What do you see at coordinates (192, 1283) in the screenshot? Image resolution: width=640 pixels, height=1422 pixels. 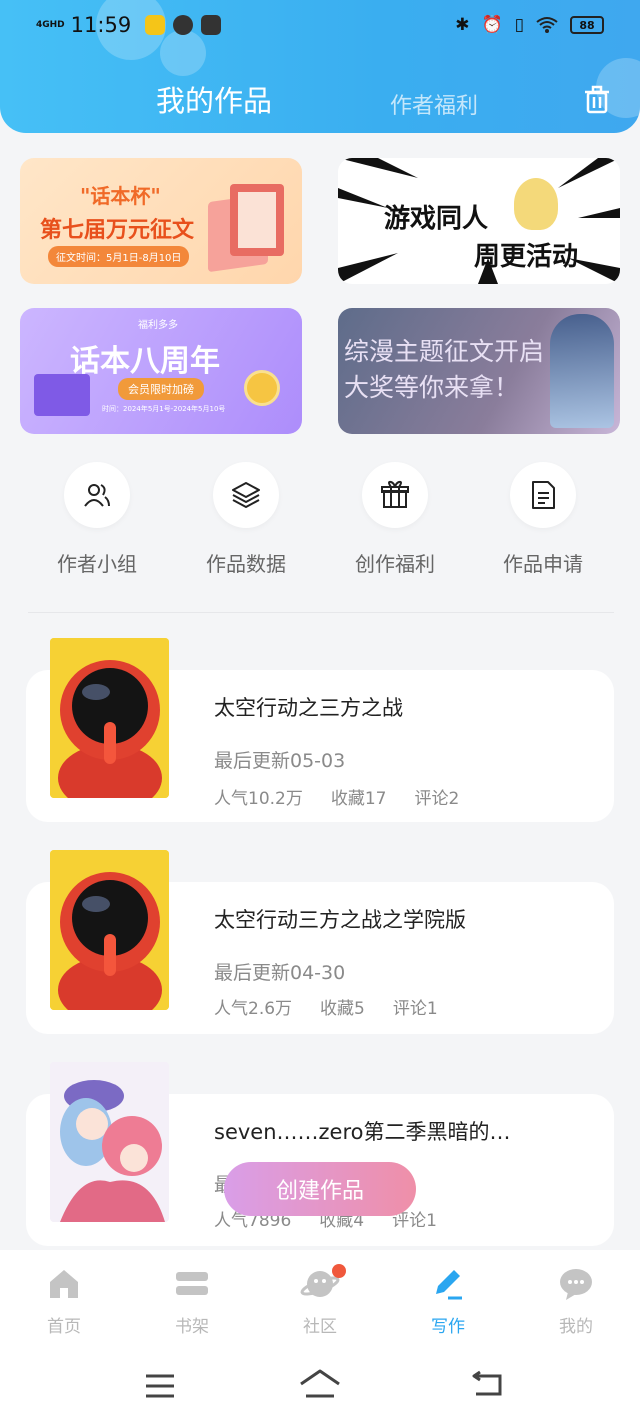 I see `bookshelf-icon` at bounding box center [192, 1283].